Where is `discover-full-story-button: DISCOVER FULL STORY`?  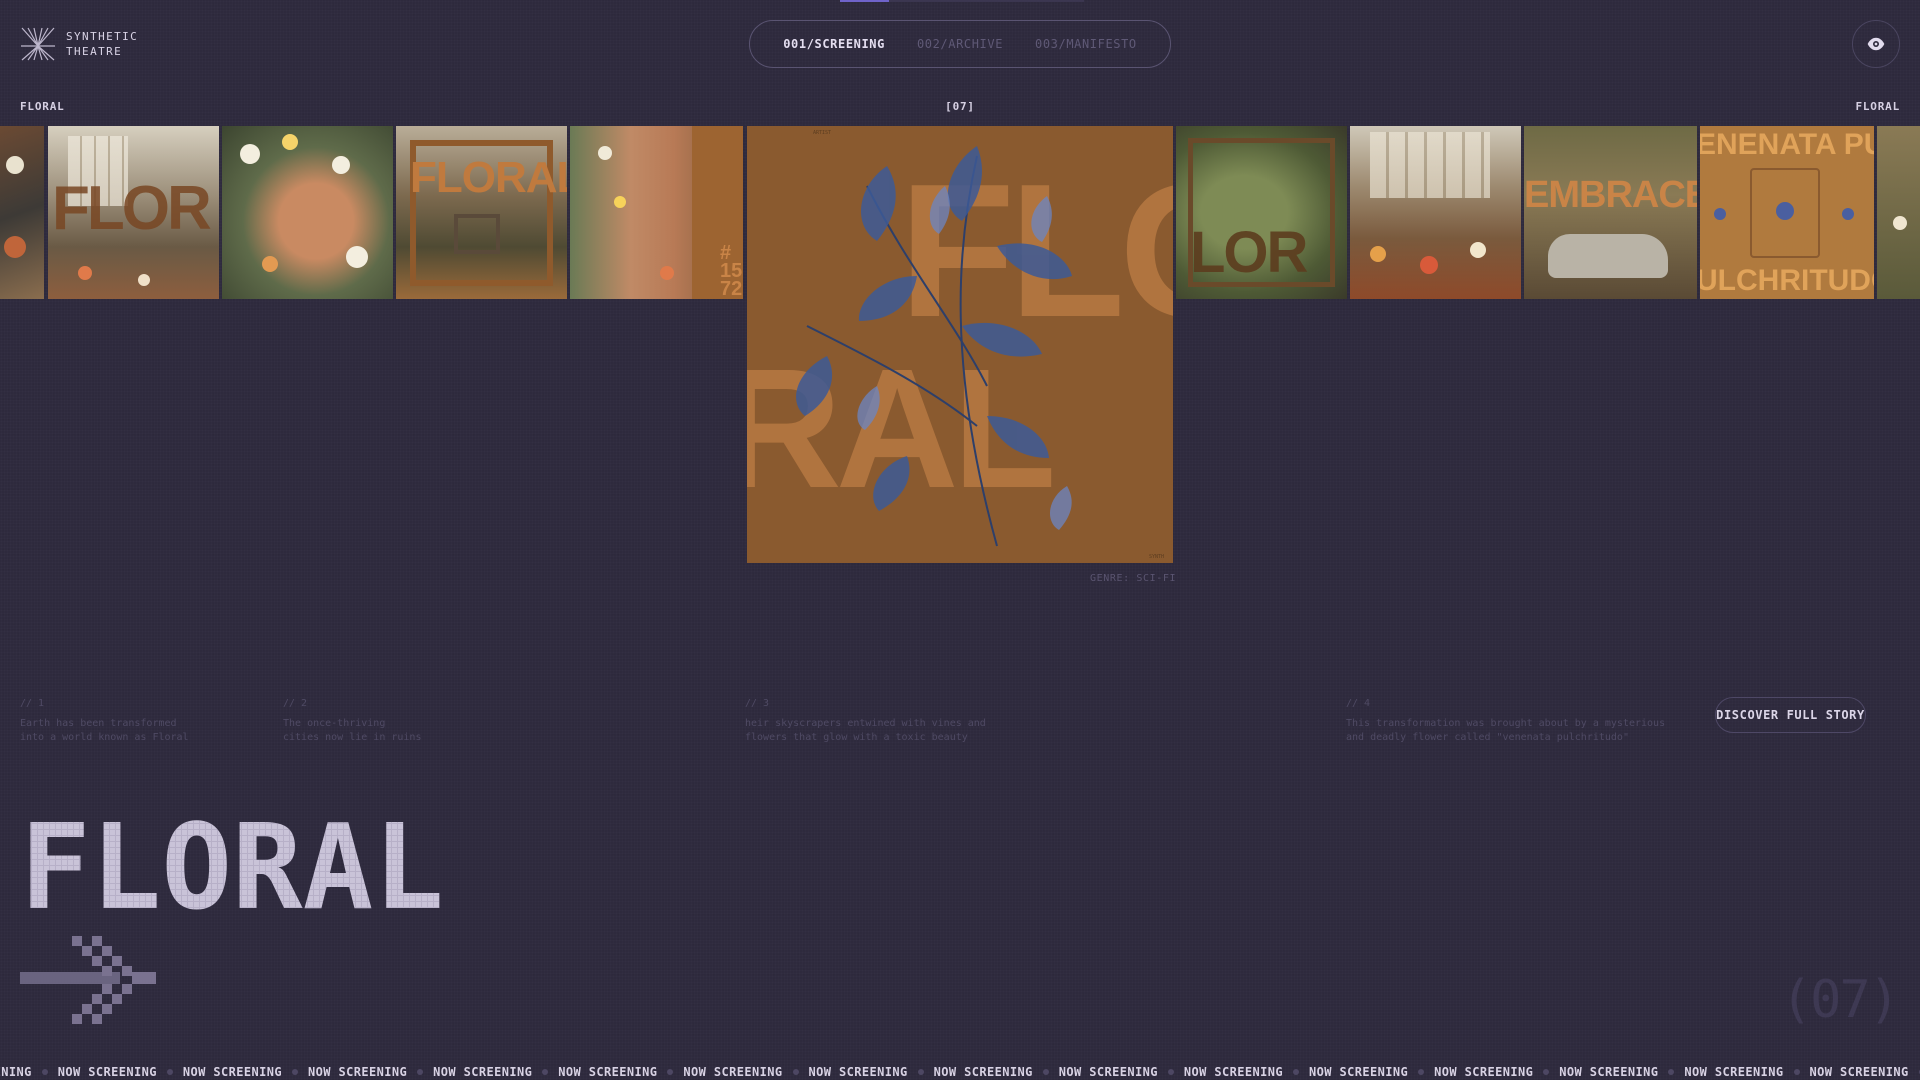 discover-full-story-button: DISCOVER FULL STORY is located at coordinates (1790, 715).